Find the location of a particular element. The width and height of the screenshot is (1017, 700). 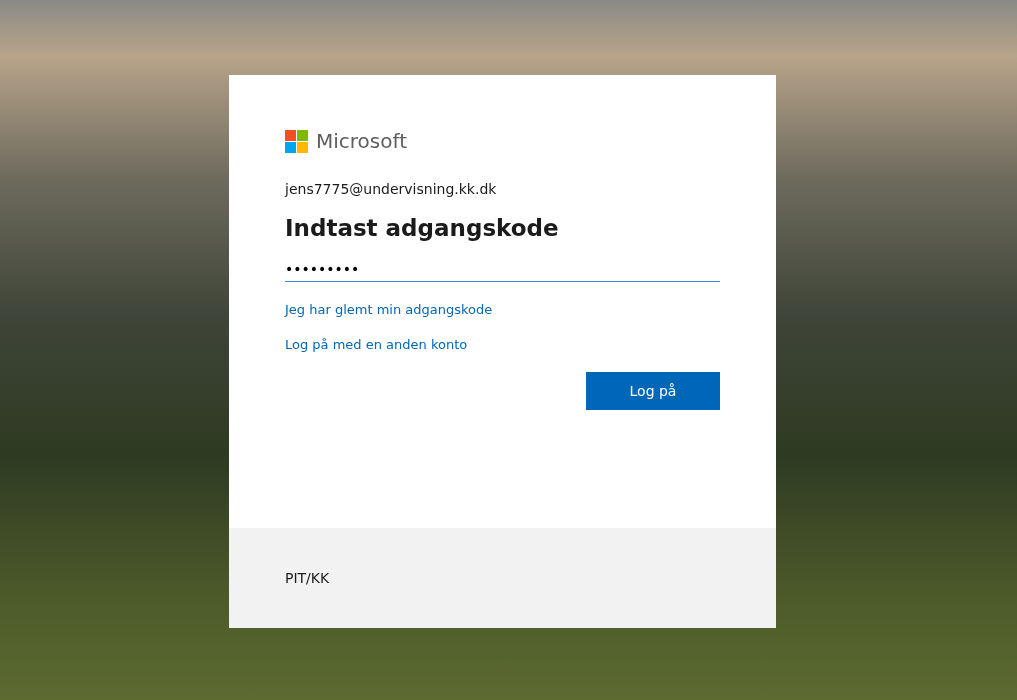

brand-name: Microsoft is located at coordinates (361, 141).